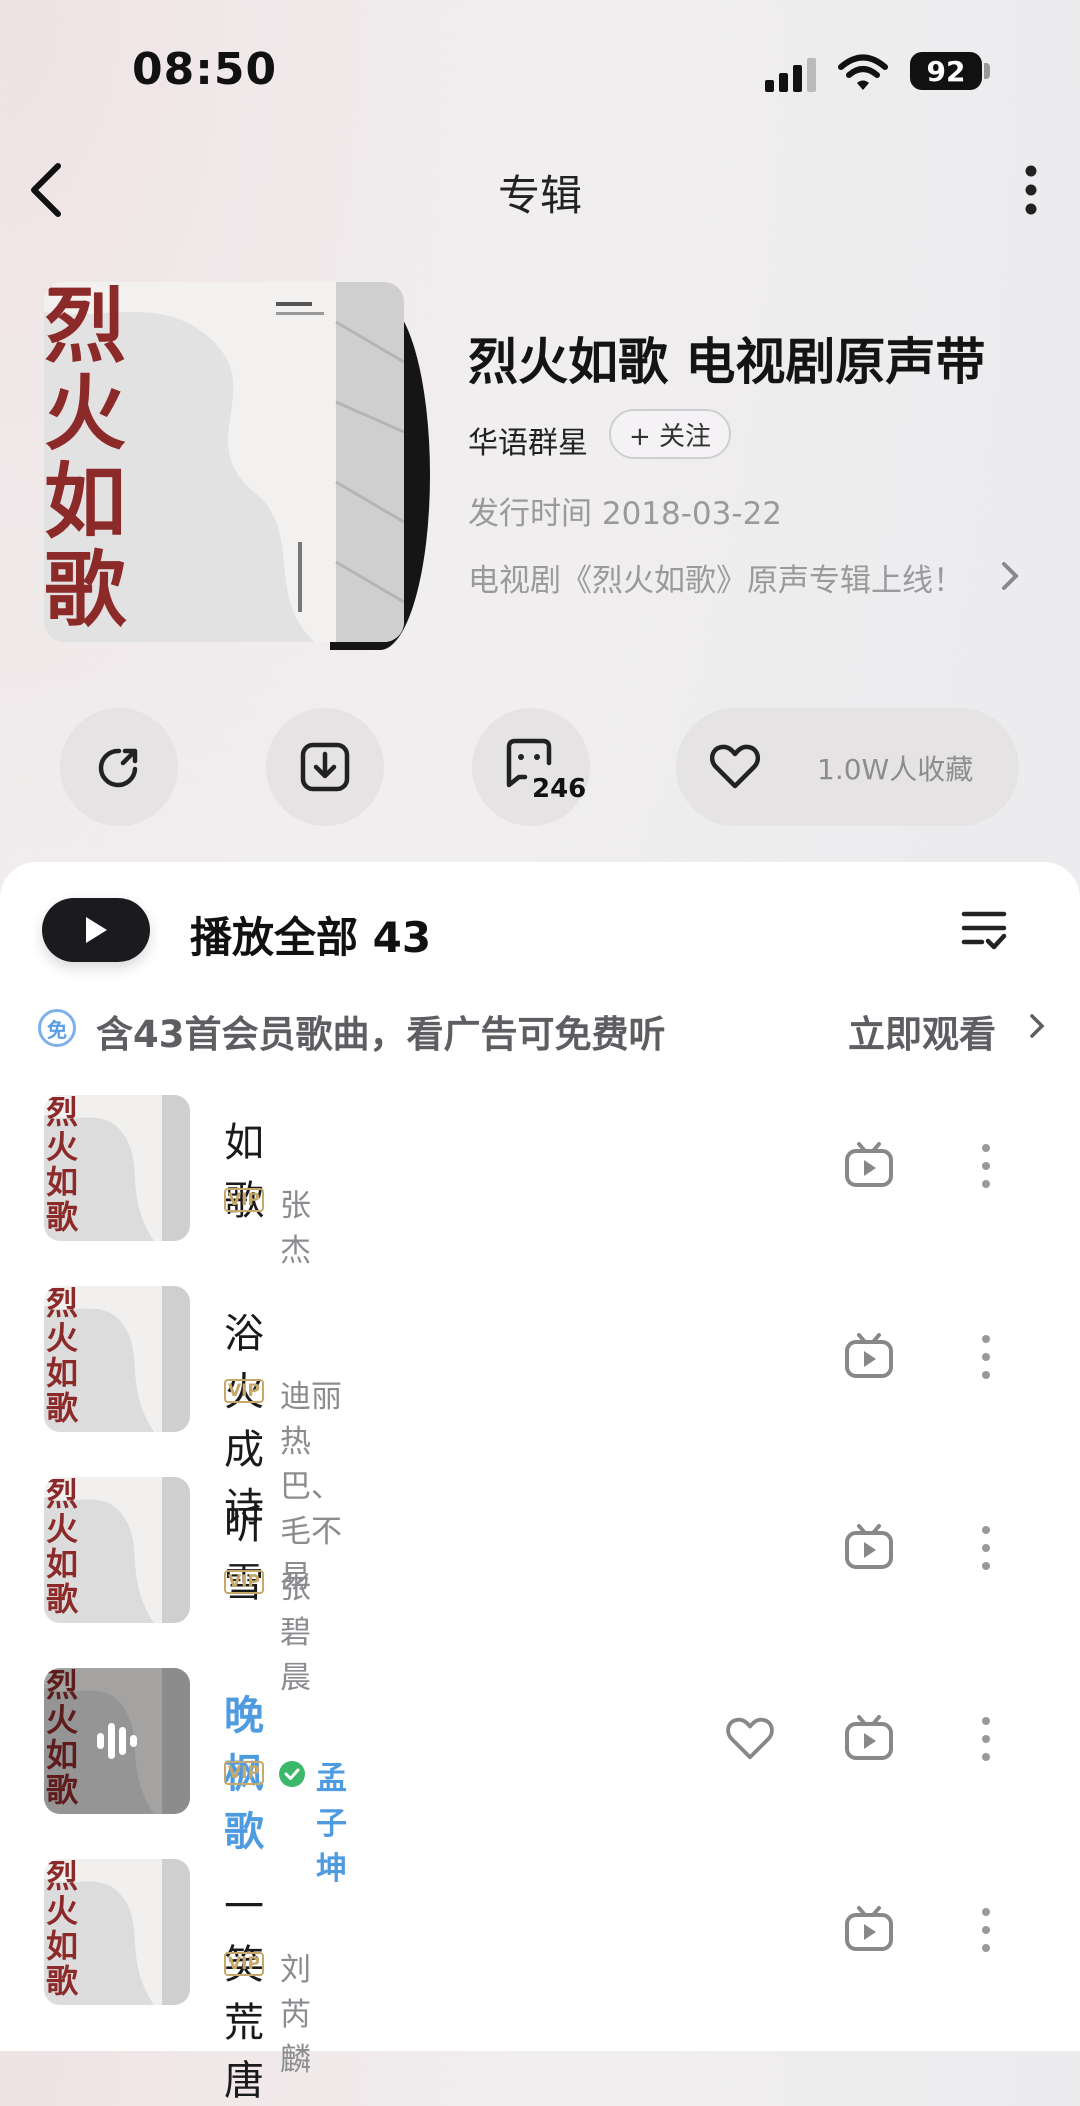 Image resolution: width=1080 pixels, height=2106 pixels. Describe the element at coordinates (716, 577) in the screenshot. I see `album-description: 电视剧《烈火如歌》原声专辑上线！` at that location.